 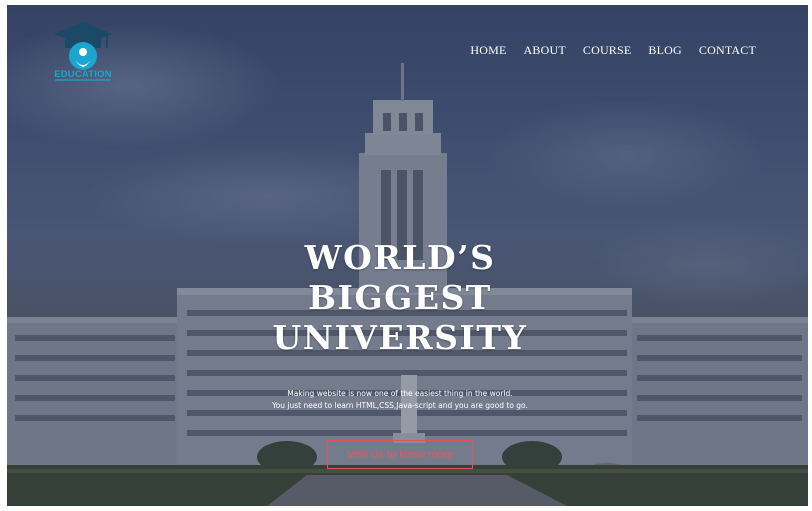 I want to click on hero-title-line-2: BIGGEST, so click(x=400, y=297).